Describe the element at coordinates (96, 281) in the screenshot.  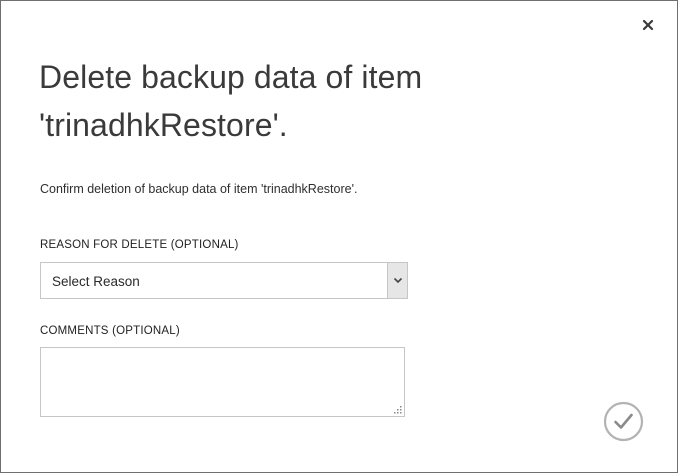
I see `reason-select-value: Select Reason` at that location.